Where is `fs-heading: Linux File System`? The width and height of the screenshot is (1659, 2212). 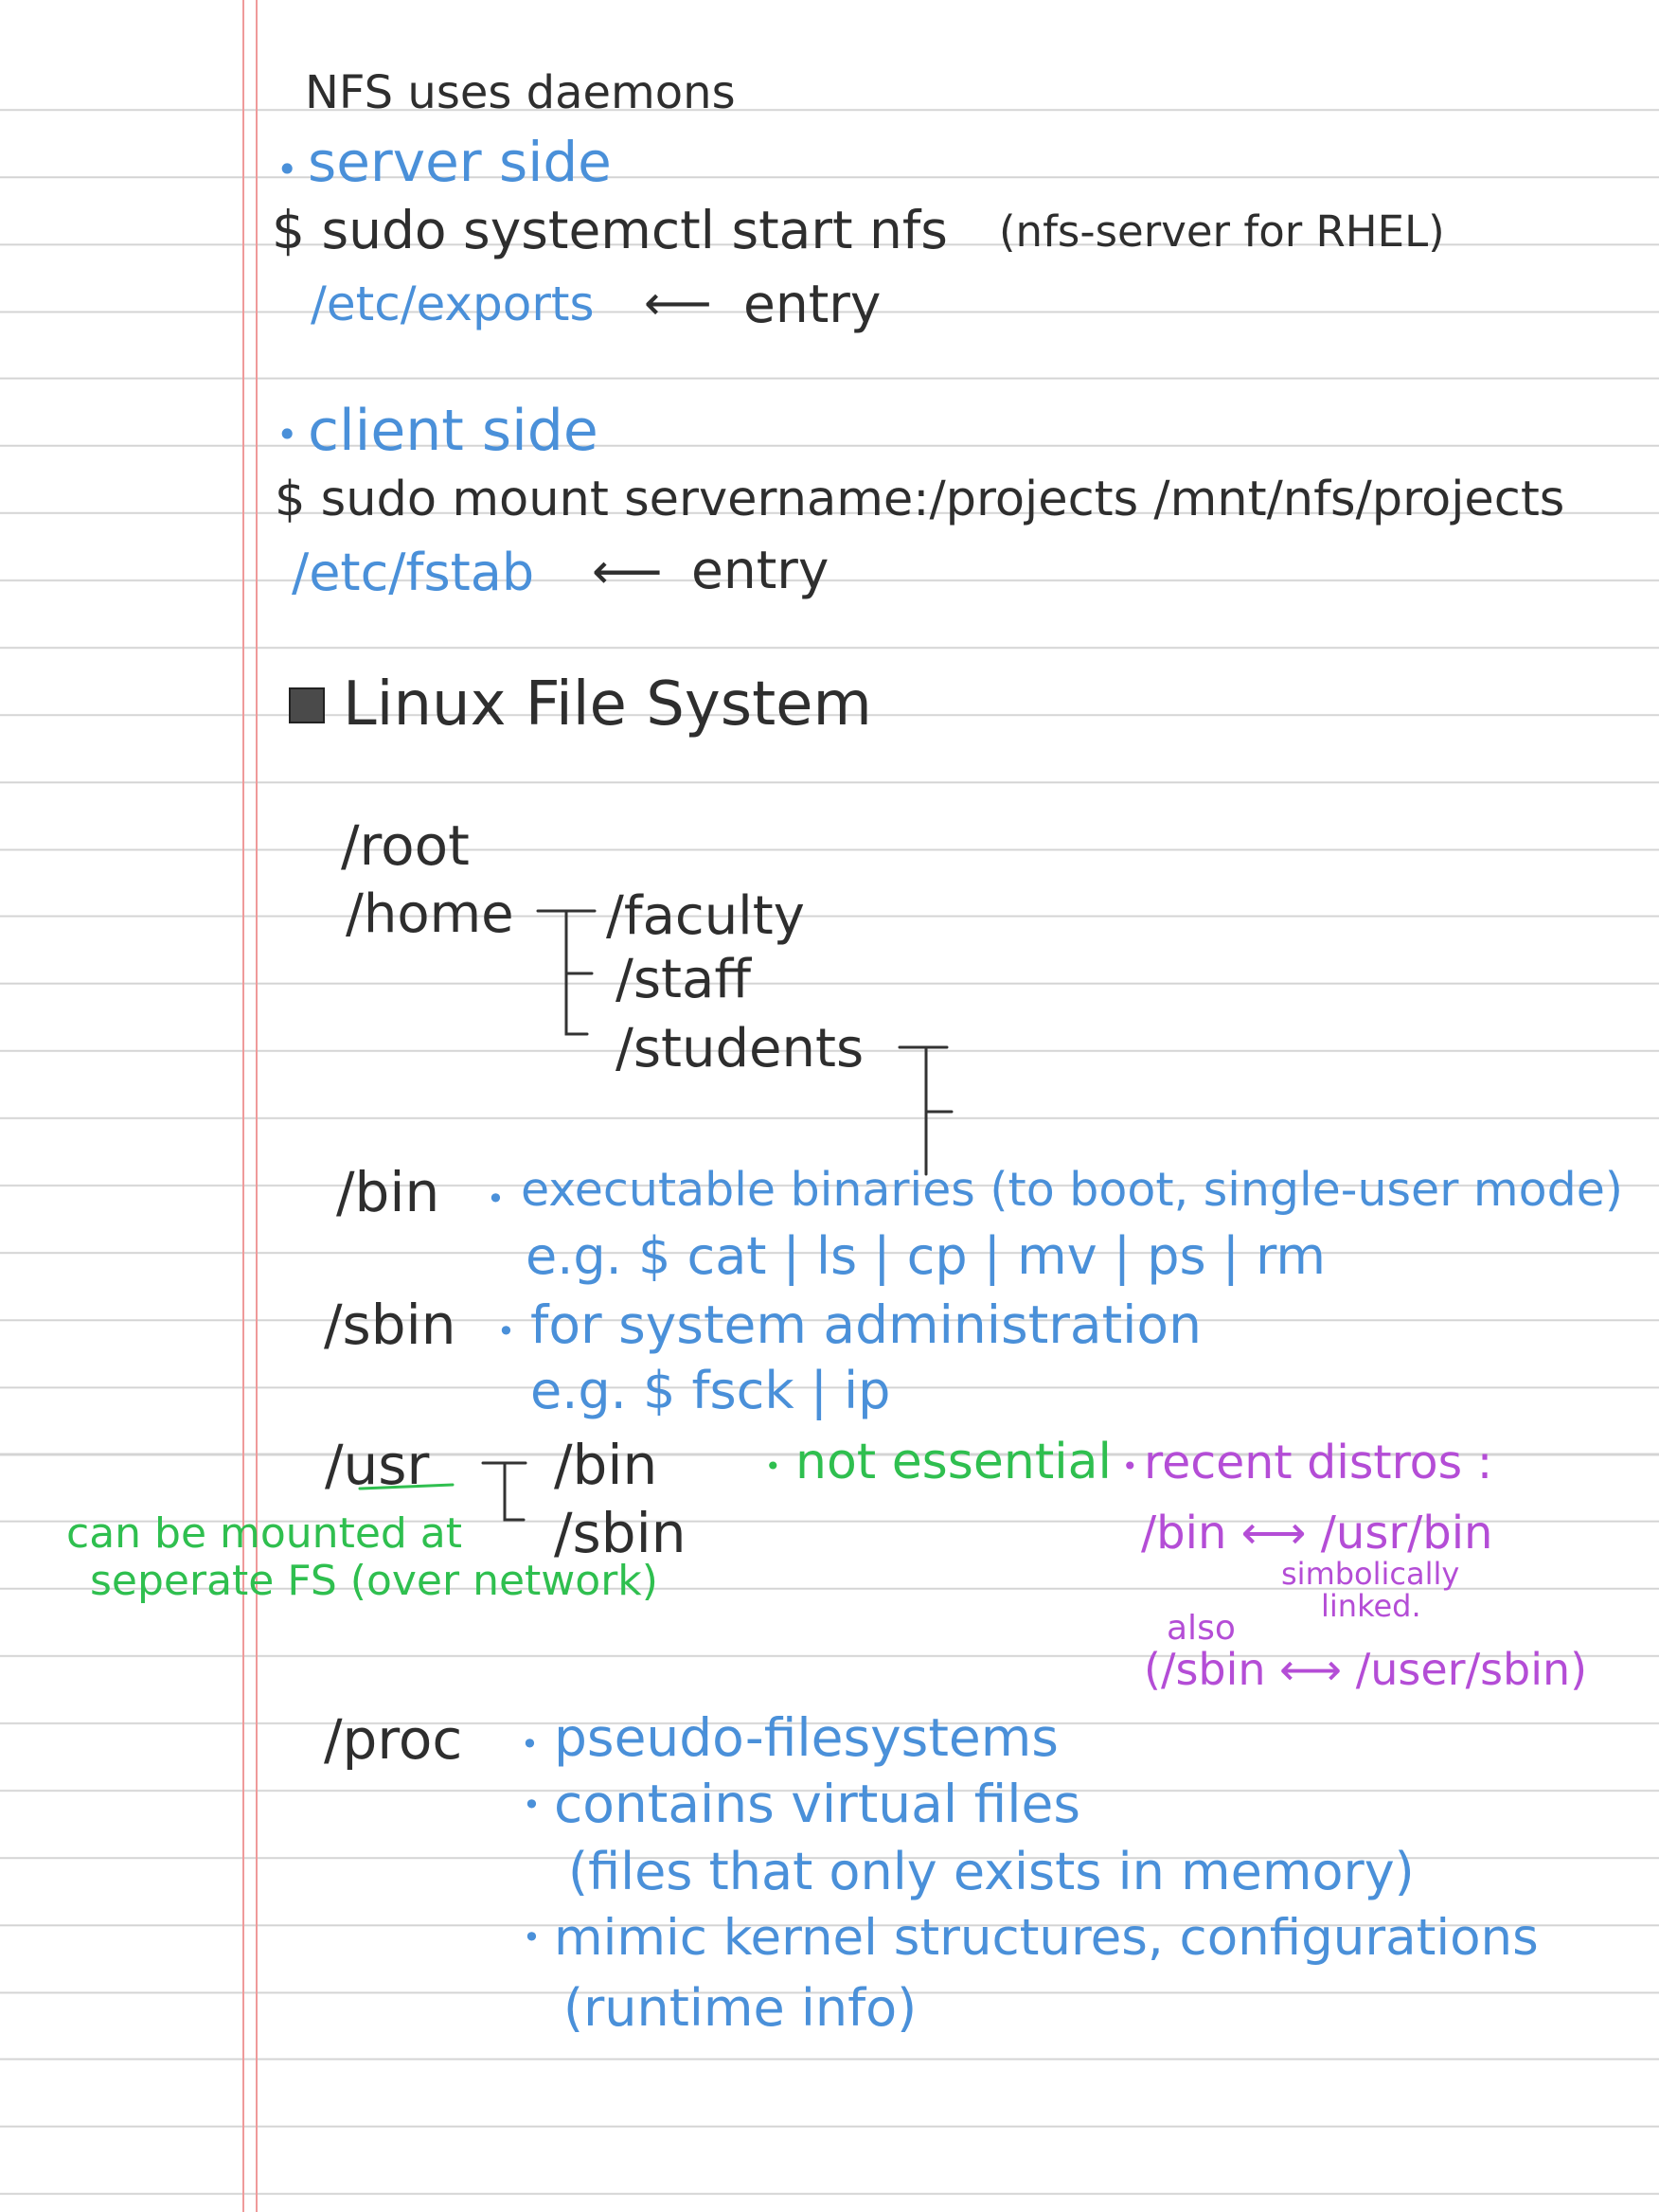
fs-heading: Linux File System is located at coordinates (607, 704).